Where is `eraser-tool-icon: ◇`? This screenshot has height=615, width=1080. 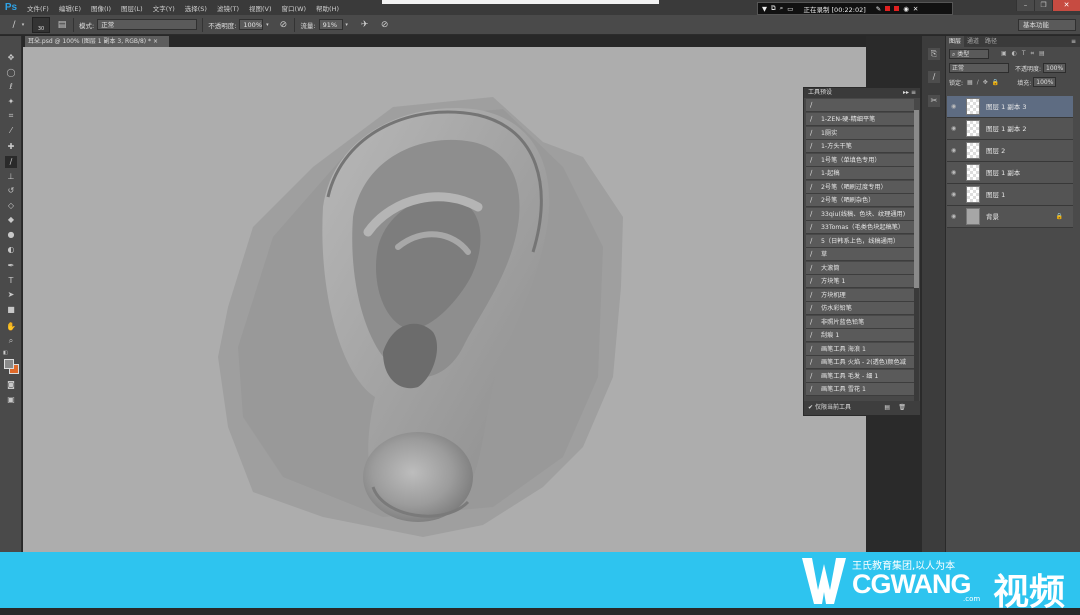
eraser-tool-icon: ◇ is located at coordinates (11, 206).